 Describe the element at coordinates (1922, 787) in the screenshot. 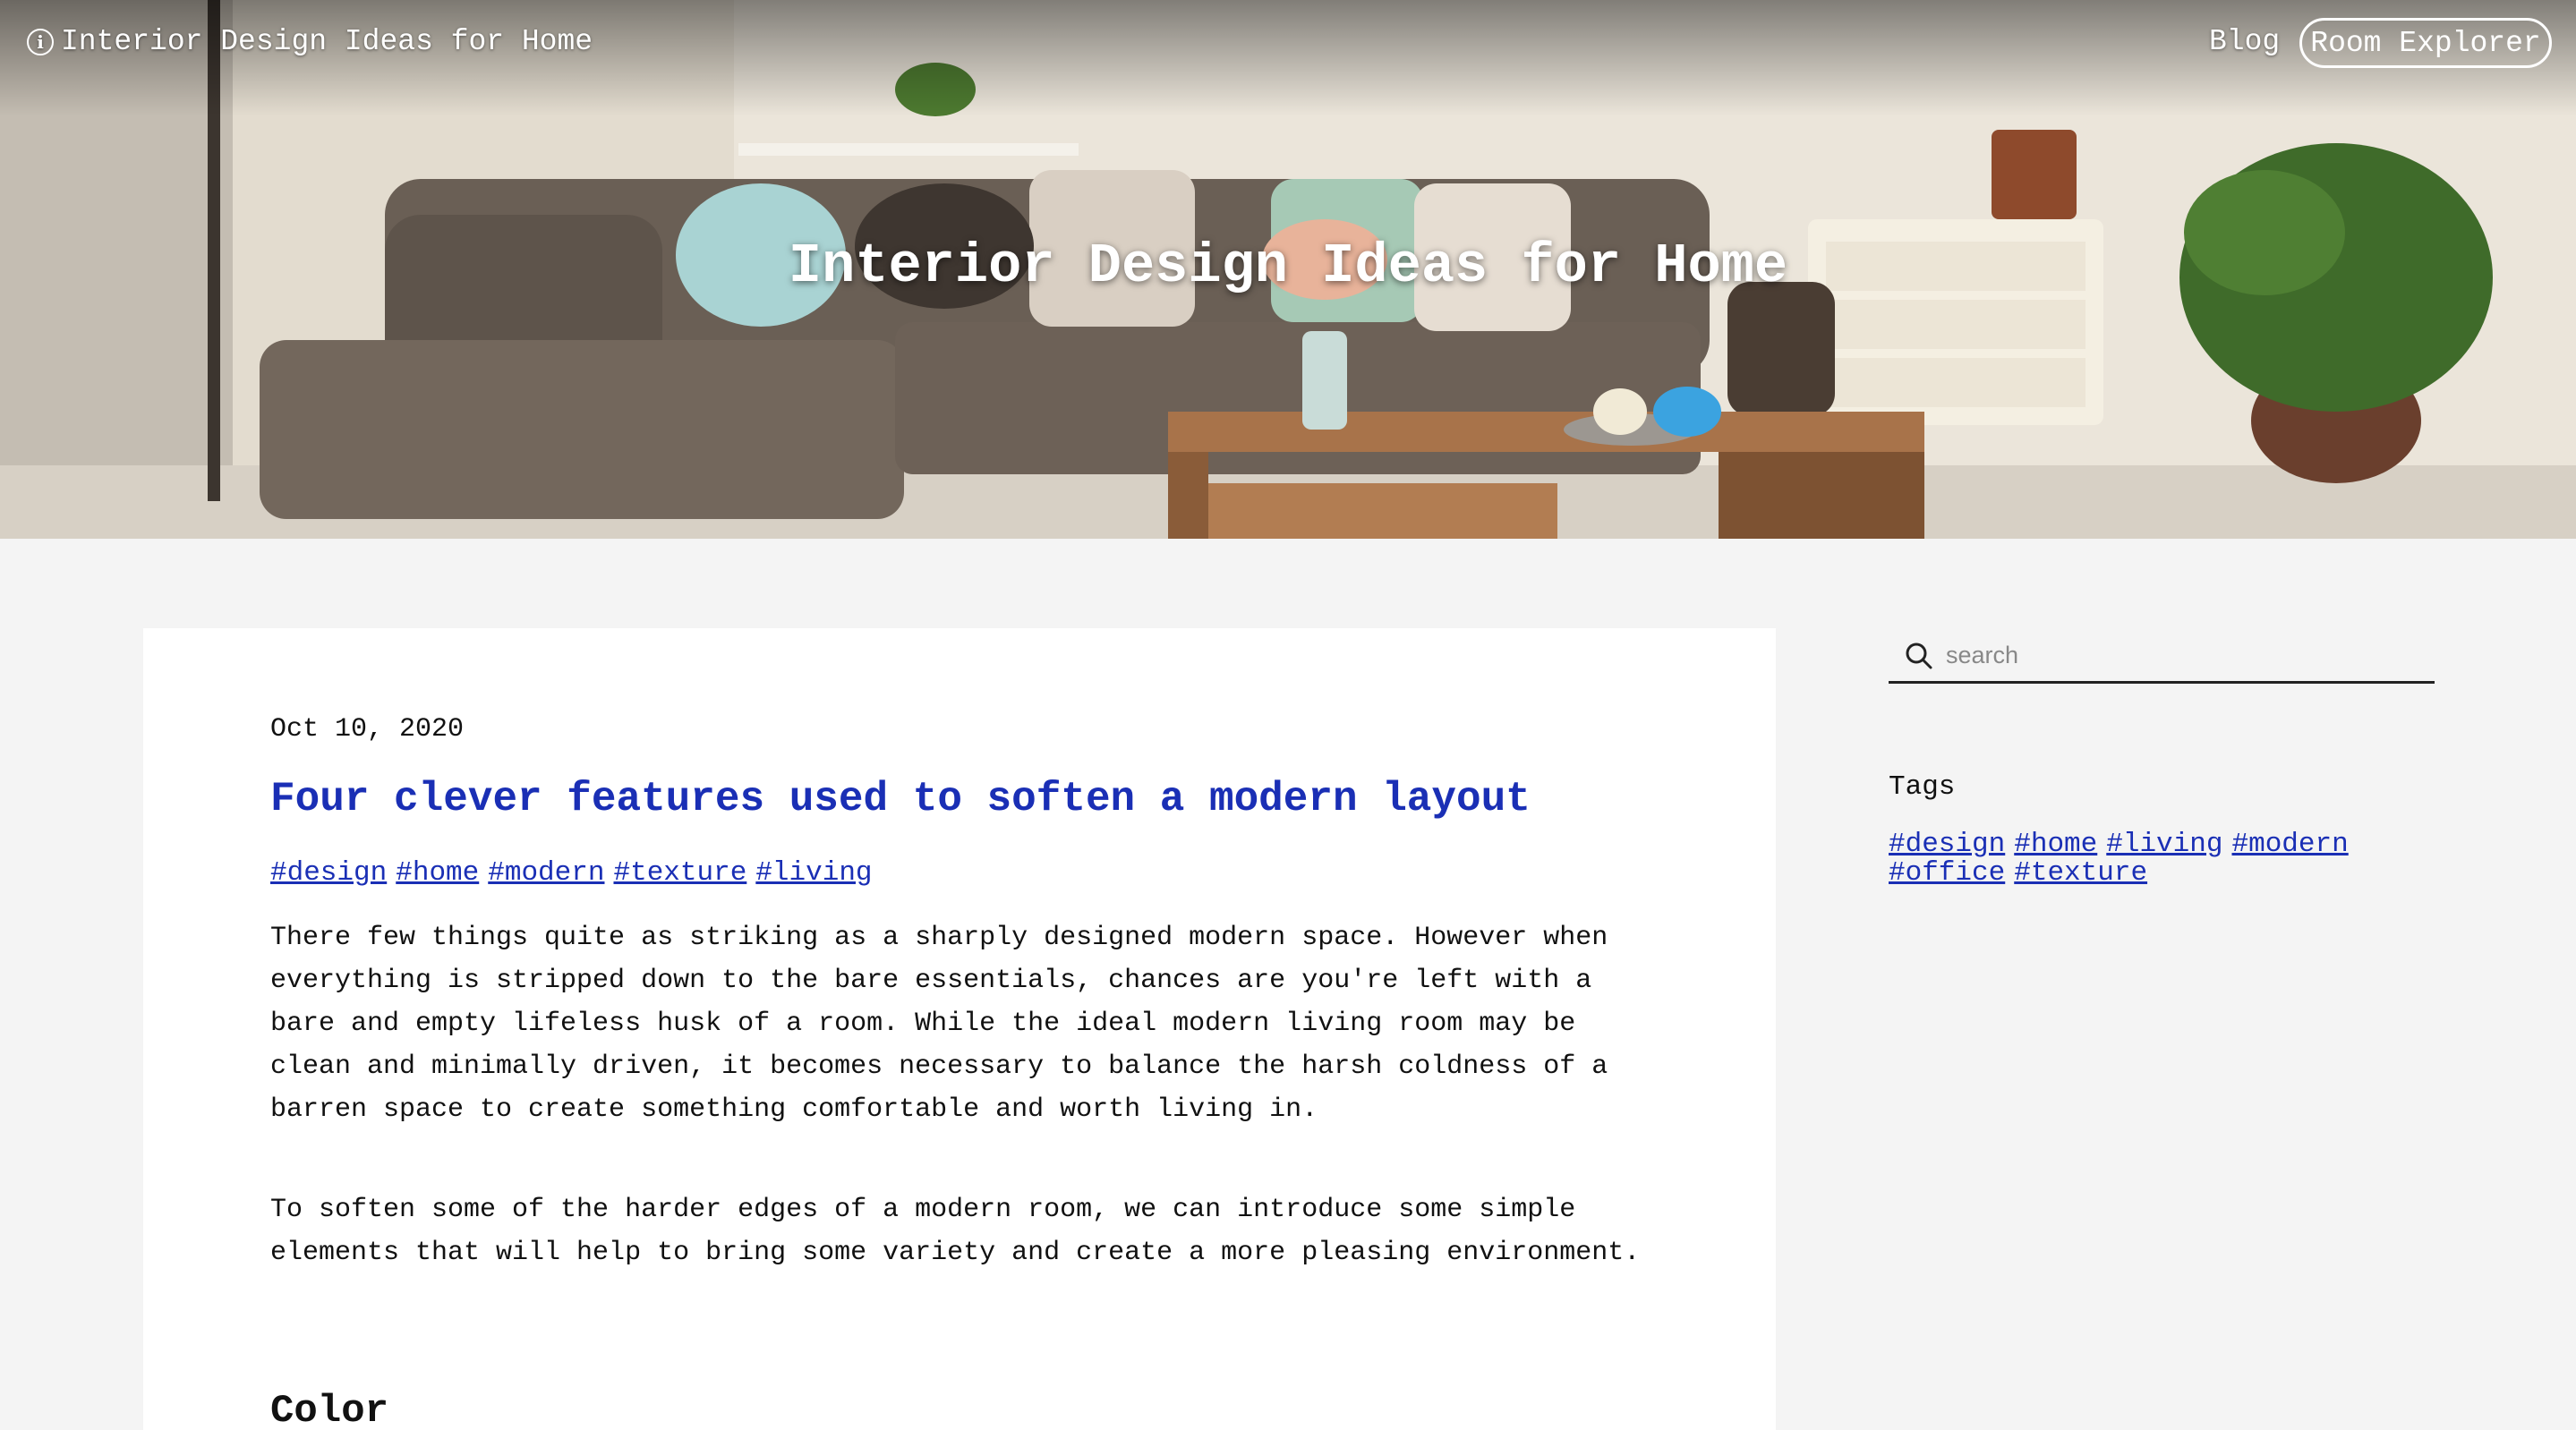

I see `tags-heading: Tags` at that location.